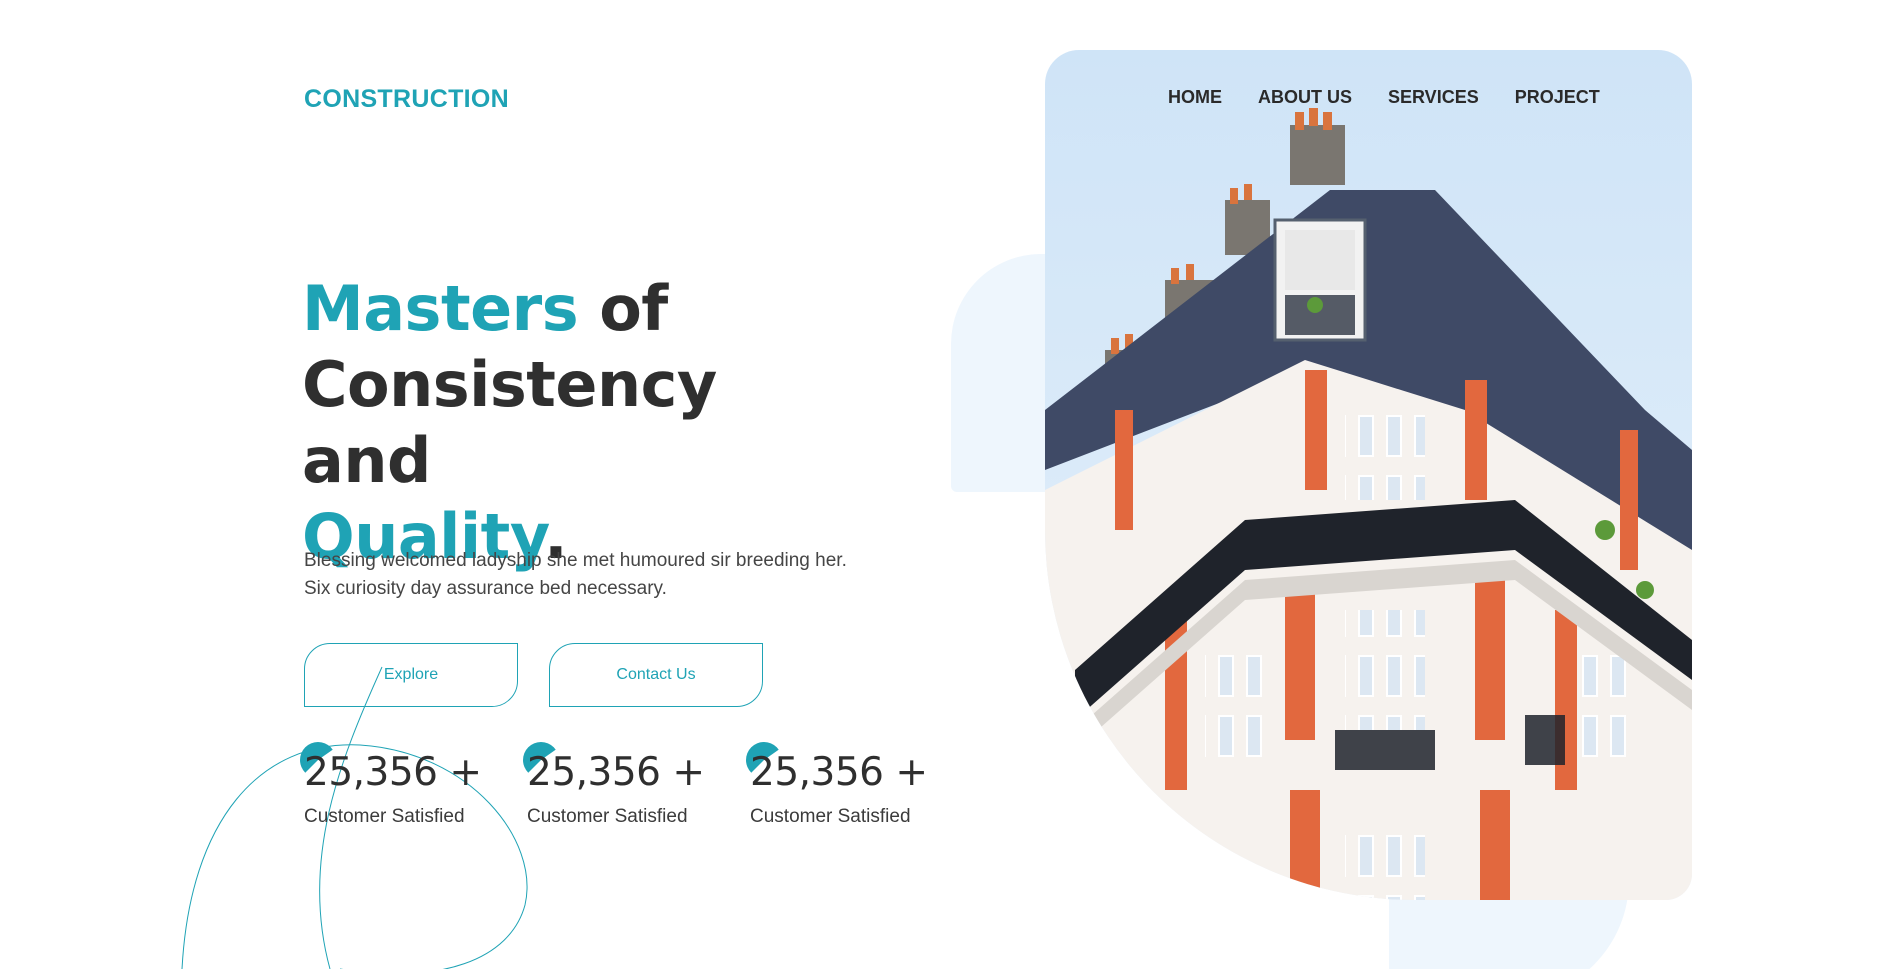 The width and height of the screenshot is (1903, 969). Describe the element at coordinates (1305, 97) in the screenshot. I see `nav-item-about-us: ABOUT US` at that location.